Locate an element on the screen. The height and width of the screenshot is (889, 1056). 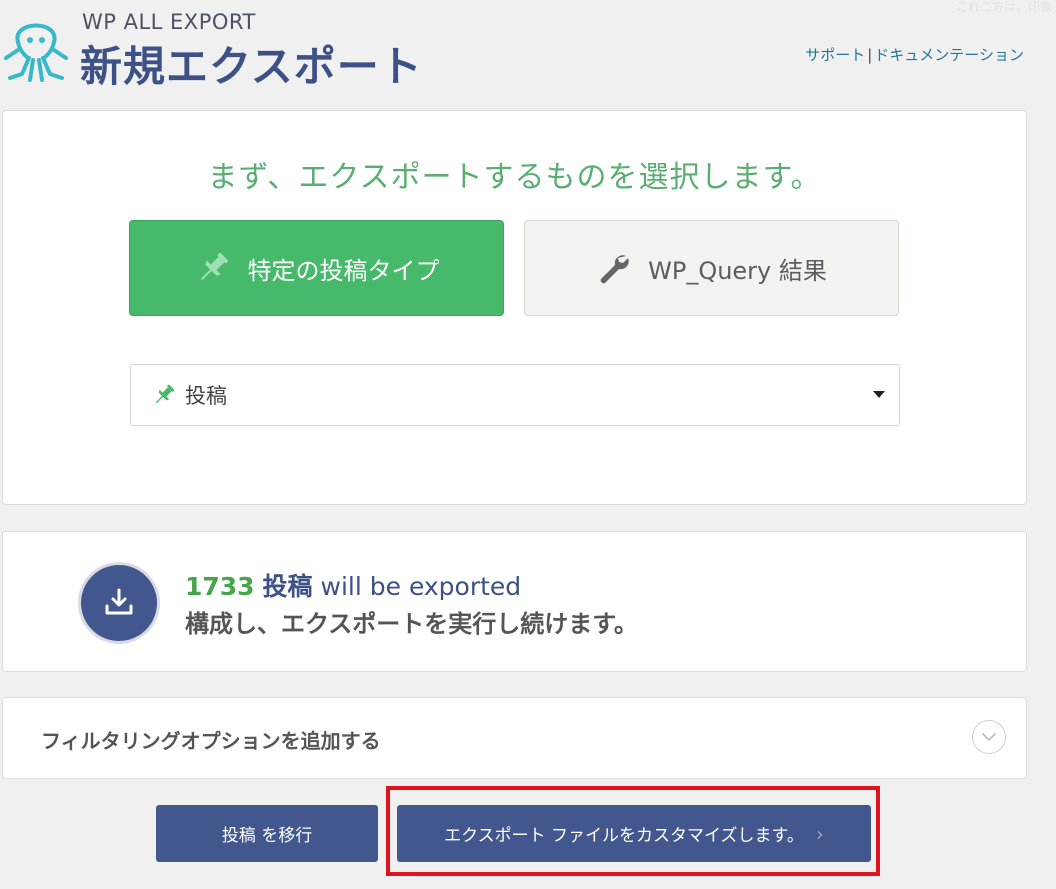
migrate-posts-label: 投稿 を移行 is located at coordinates (267, 836).